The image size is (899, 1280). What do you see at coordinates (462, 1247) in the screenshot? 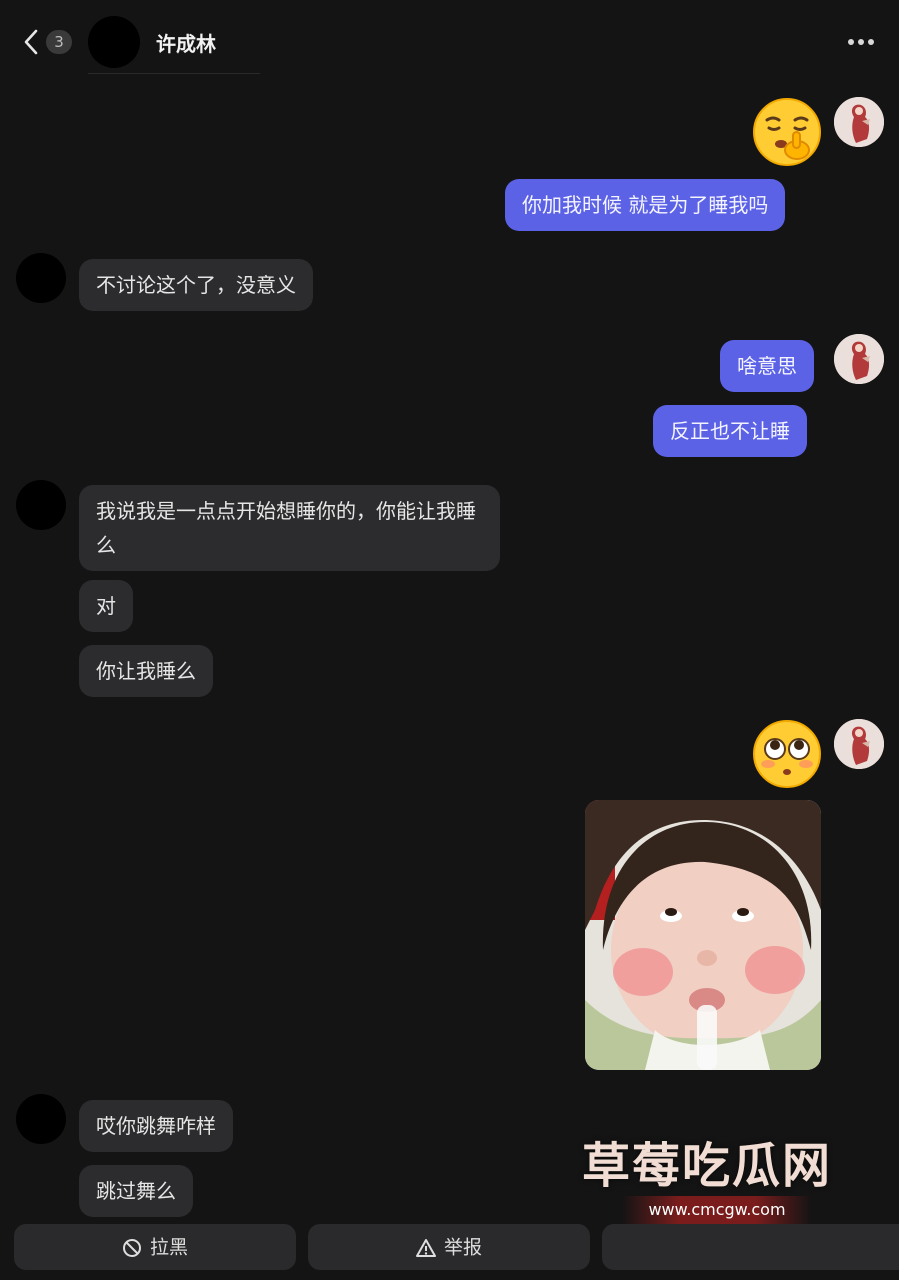
I see `report-label: 举报` at bounding box center [462, 1247].